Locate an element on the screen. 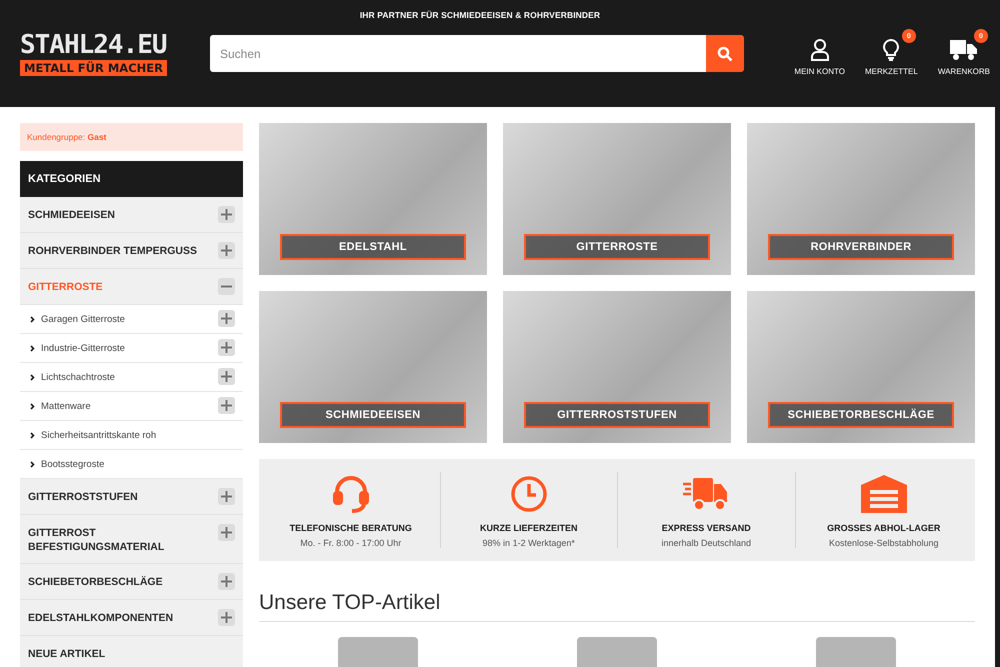 The image size is (1000, 667). feature-title: TELEFONISCHE BERATUNG is located at coordinates (351, 528).